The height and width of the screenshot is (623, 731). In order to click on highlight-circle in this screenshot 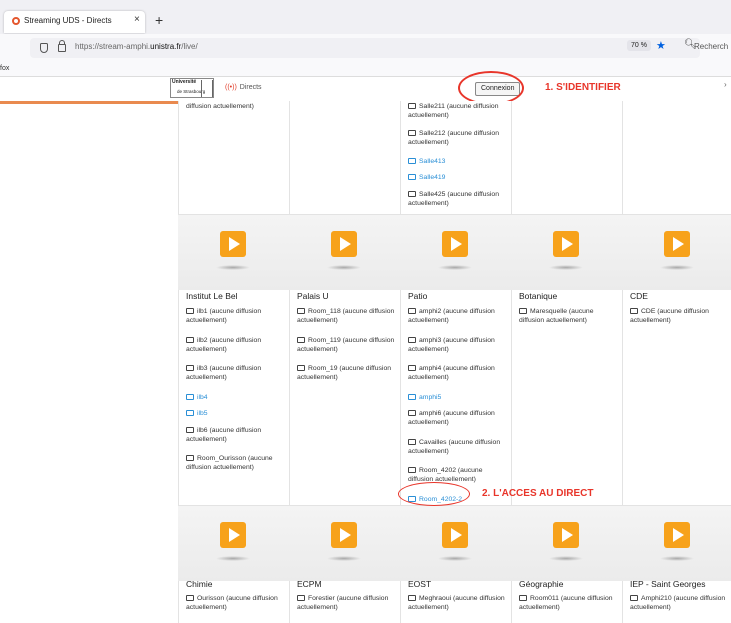, I will do `click(491, 88)`.